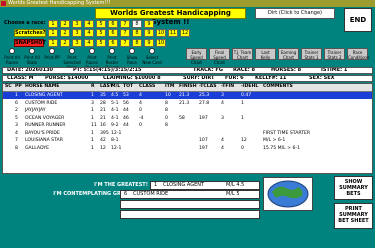 The image size is (375, 248). I want to click on snapshot-button-9: 9, so click(149, 43).